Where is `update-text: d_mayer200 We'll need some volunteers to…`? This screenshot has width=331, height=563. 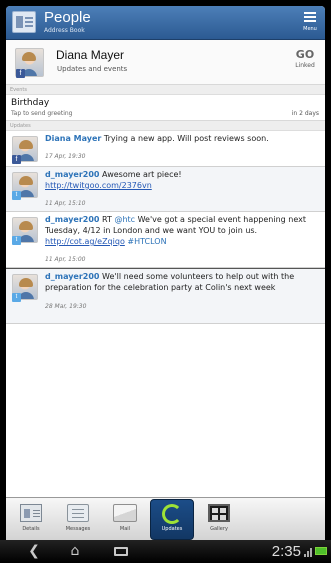 update-text: d_mayer200 We'll need some volunteers to… is located at coordinates (184, 282).